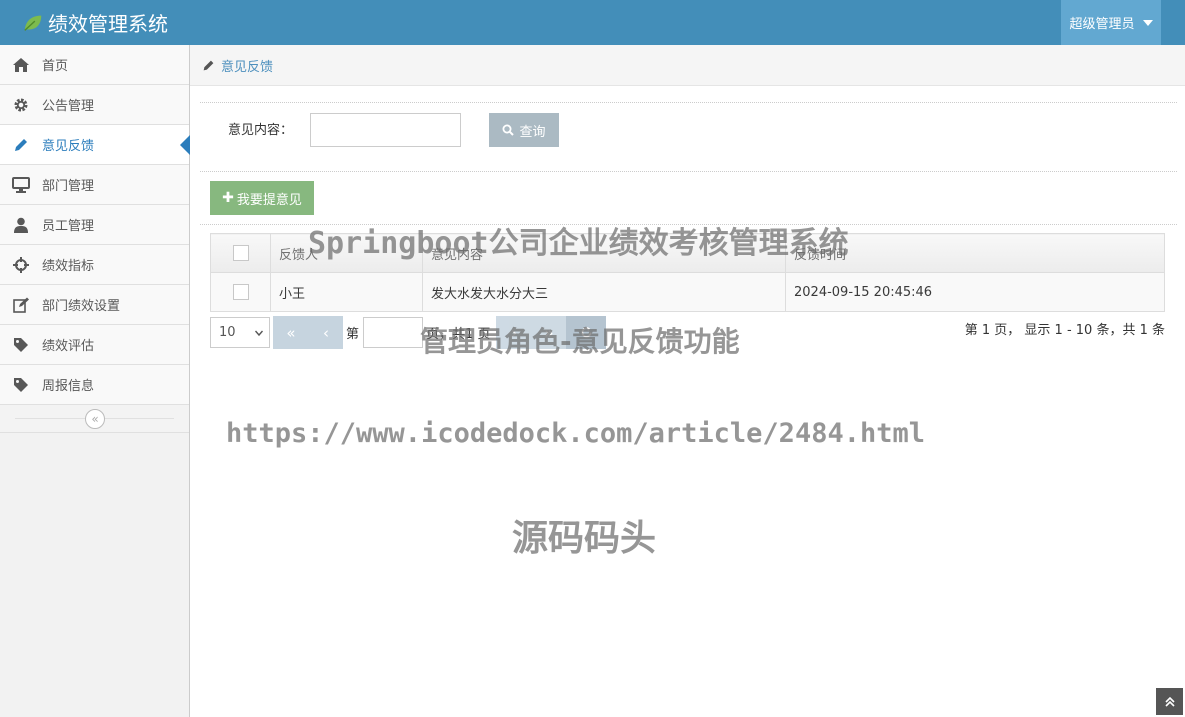 The height and width of the screenshot is (717, 1185). I want to click on app-title: 绩效管理系统, so click(108, 24).